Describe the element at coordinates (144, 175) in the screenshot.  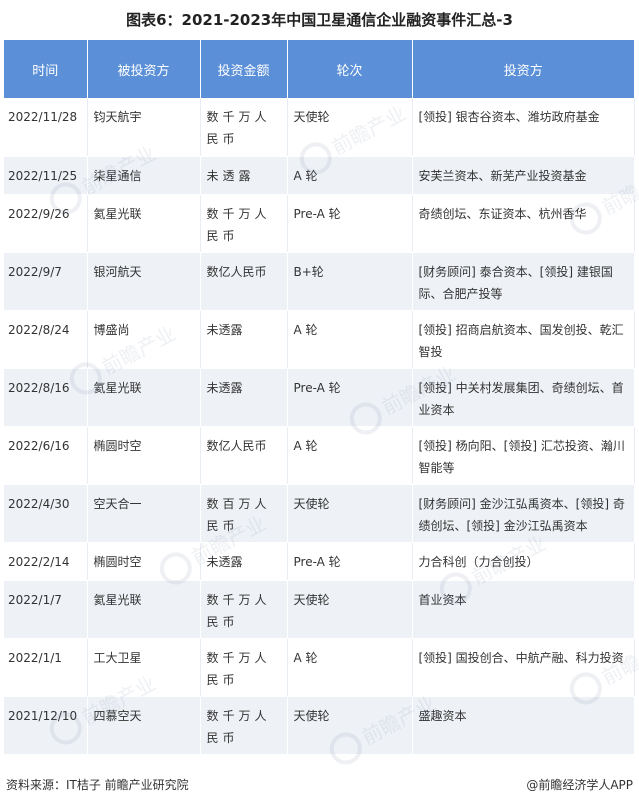
I see `cell-company: 柒星通信` at that location.